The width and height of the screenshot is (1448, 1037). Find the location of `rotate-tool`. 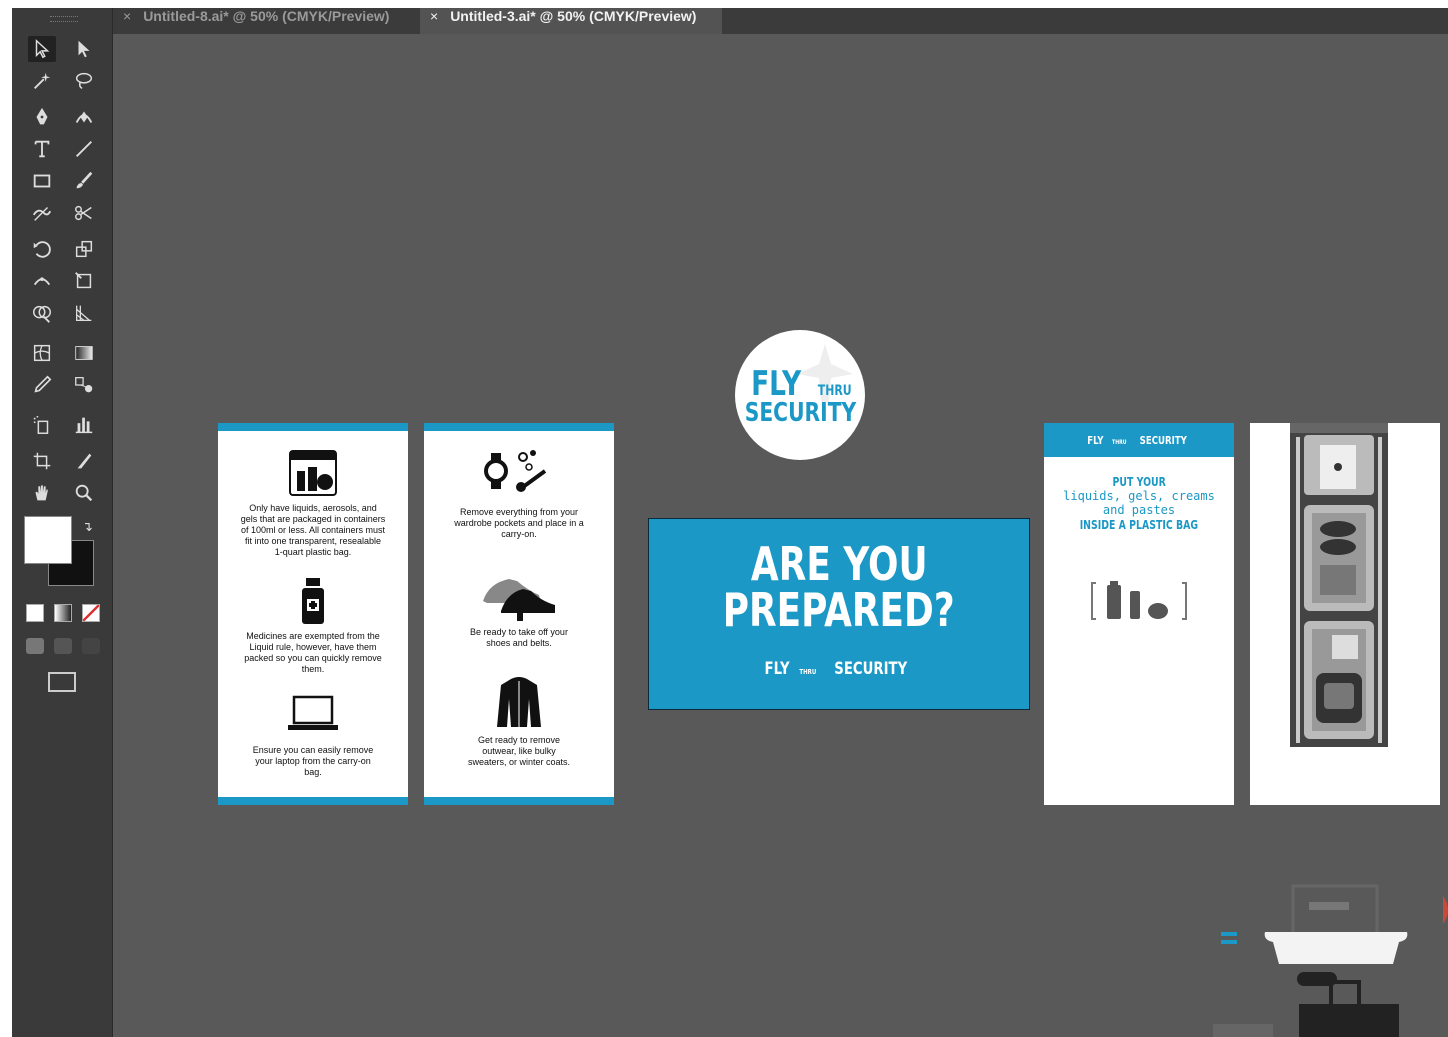

rotate-tool is located at coordinates (42, 249).